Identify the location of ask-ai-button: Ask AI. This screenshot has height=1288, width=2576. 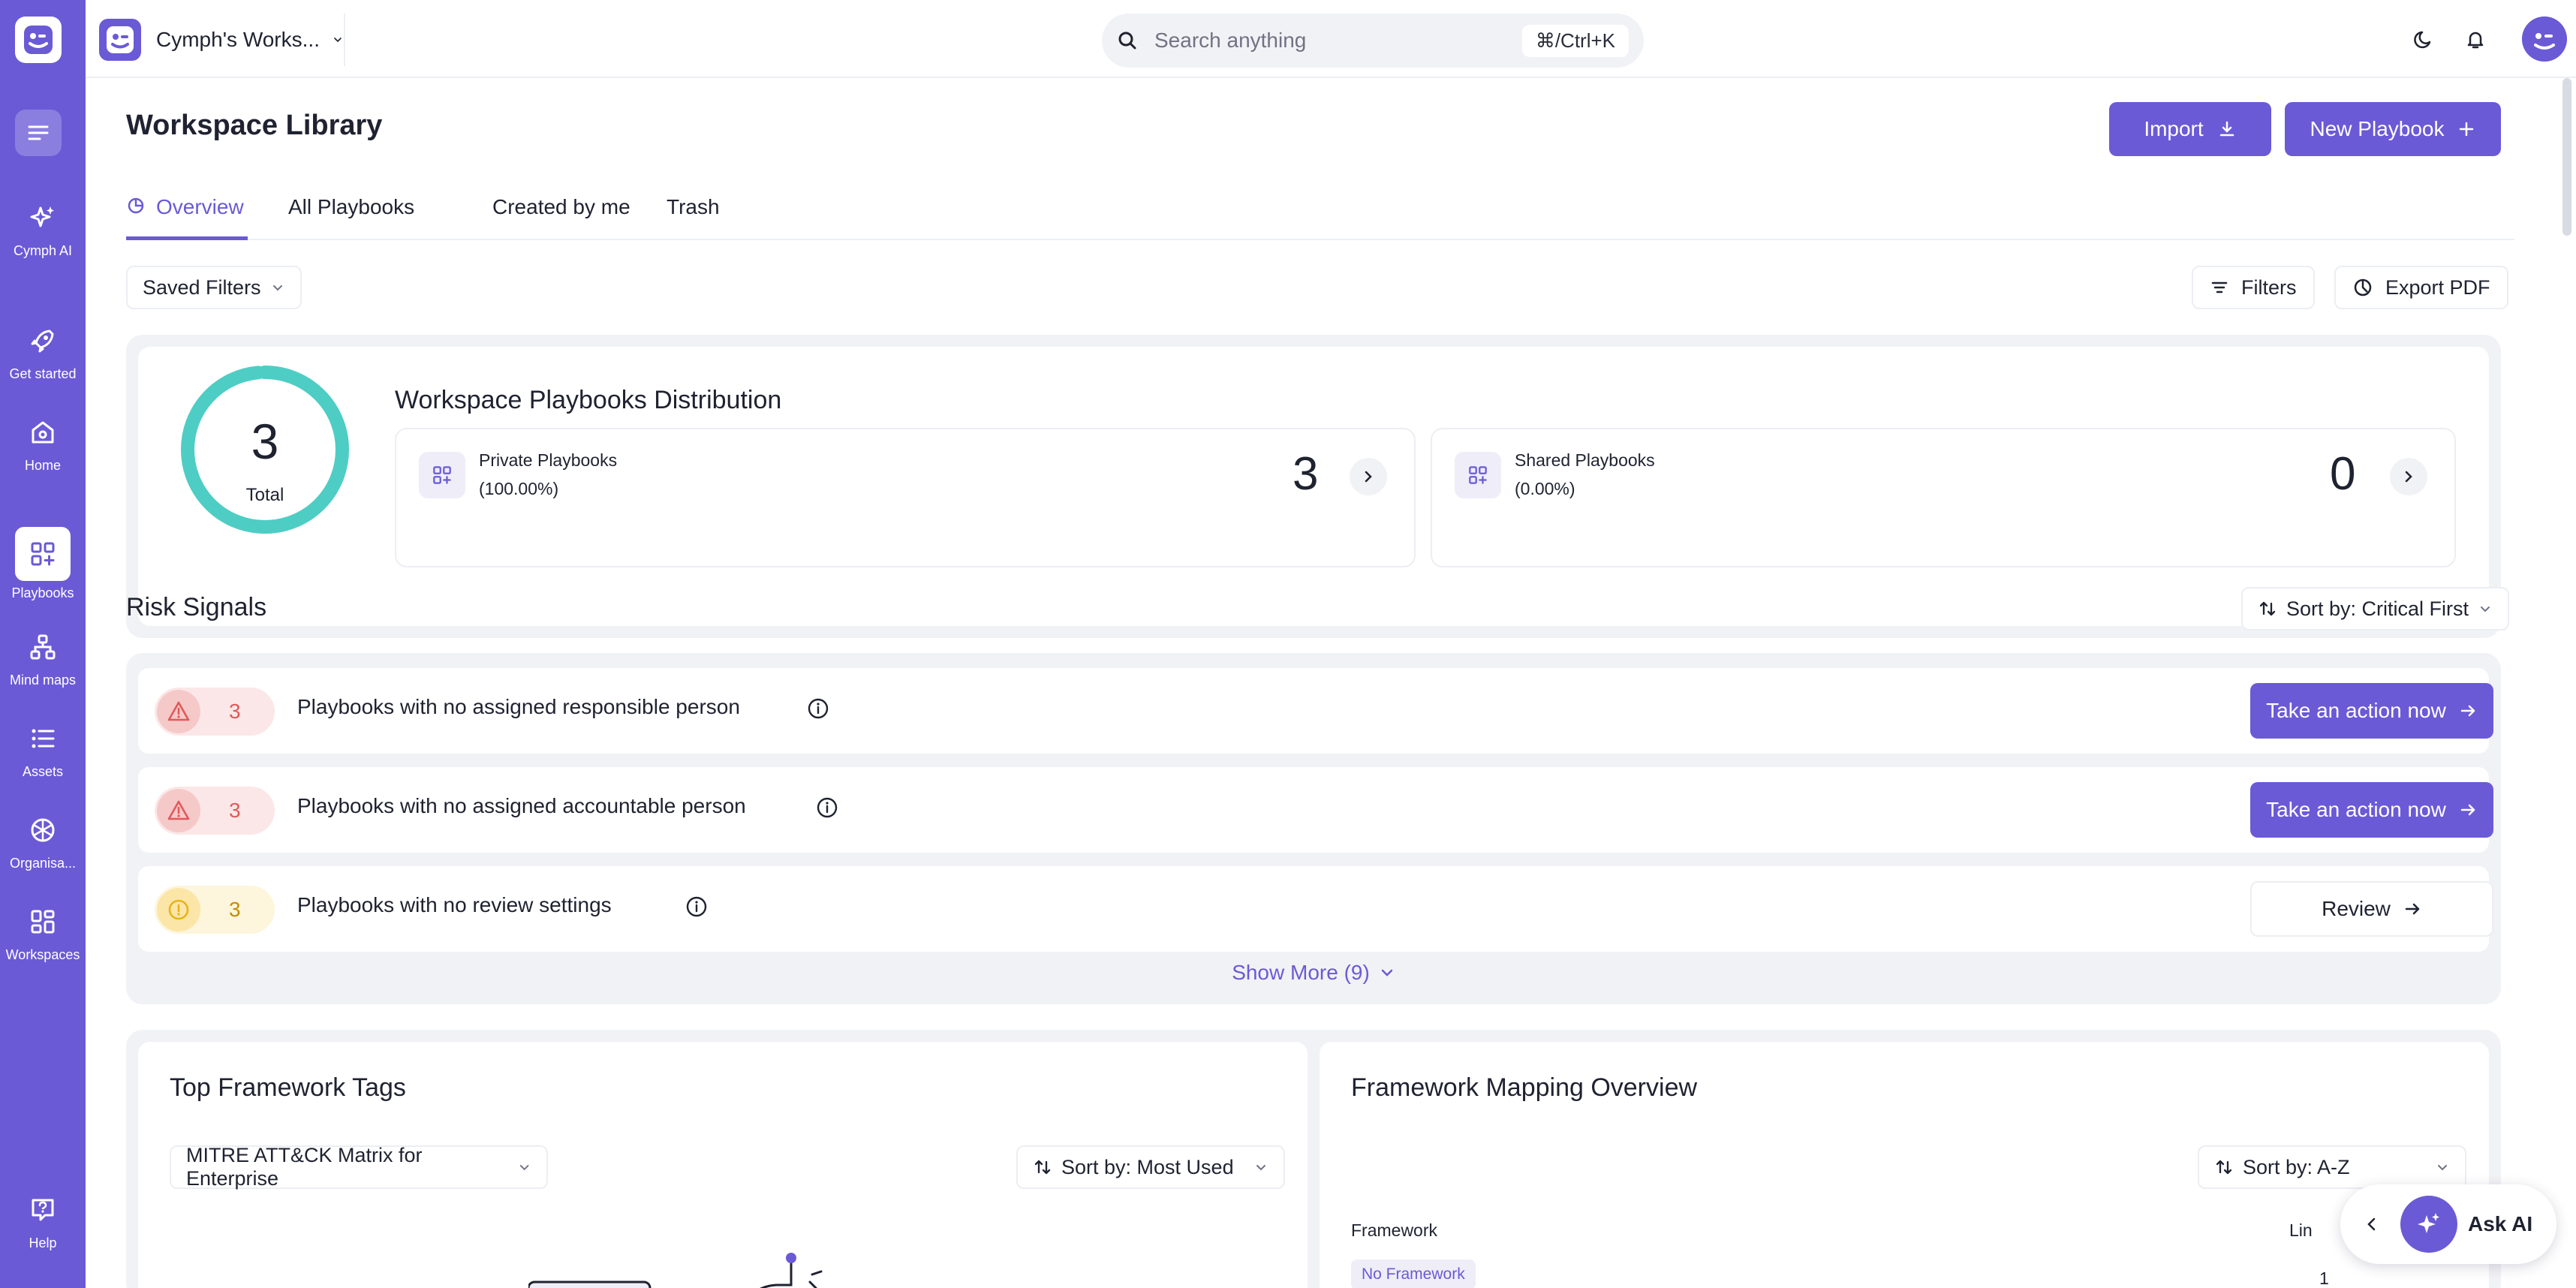
(2448, 1224).